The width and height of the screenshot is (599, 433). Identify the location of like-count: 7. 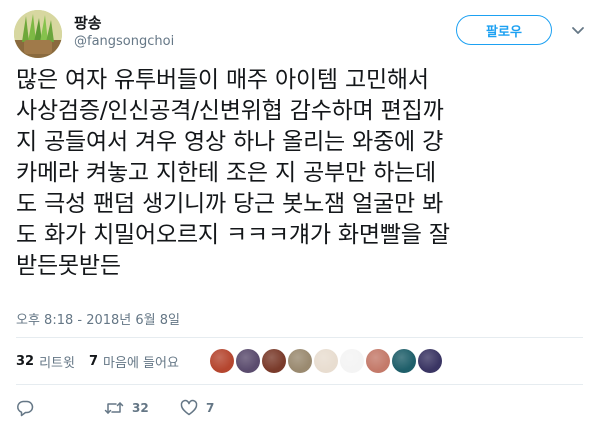
(210, 408).